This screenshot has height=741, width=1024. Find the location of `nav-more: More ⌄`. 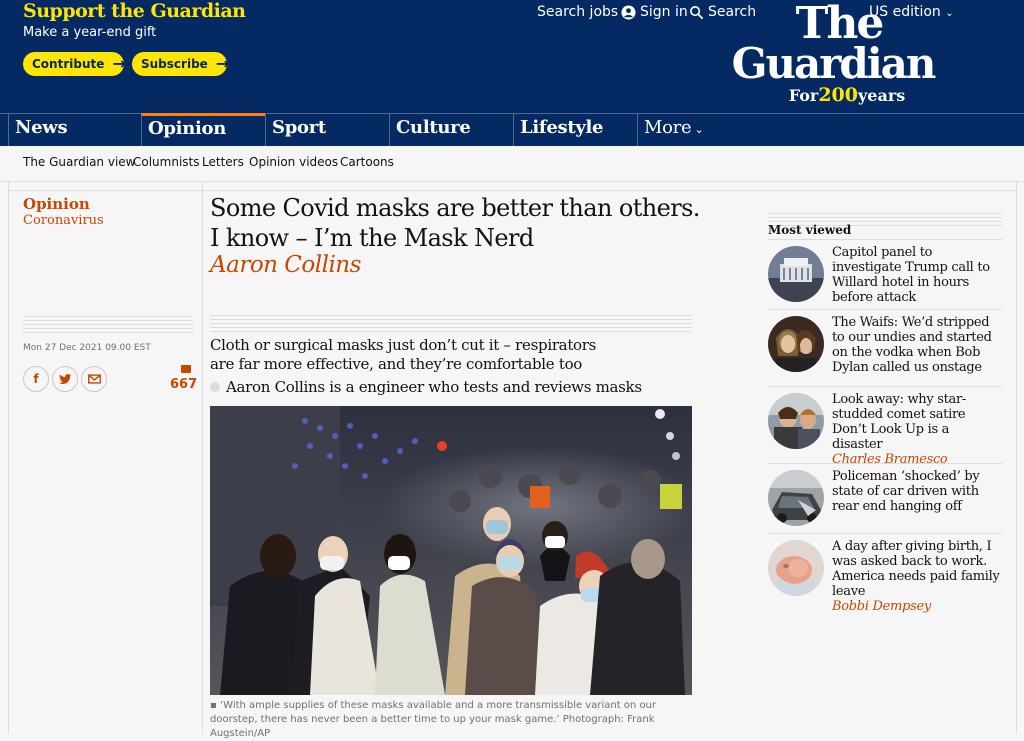

nav-more: More ⌄ is located at coordinates (830, 130).